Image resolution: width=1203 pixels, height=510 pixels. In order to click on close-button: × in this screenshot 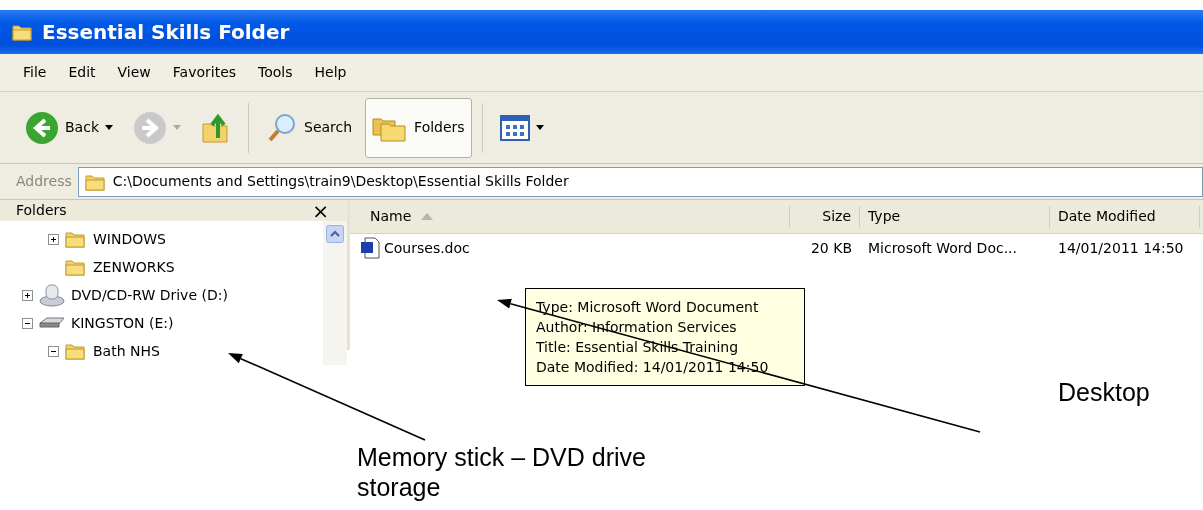, I will do `click(320, 210)`.